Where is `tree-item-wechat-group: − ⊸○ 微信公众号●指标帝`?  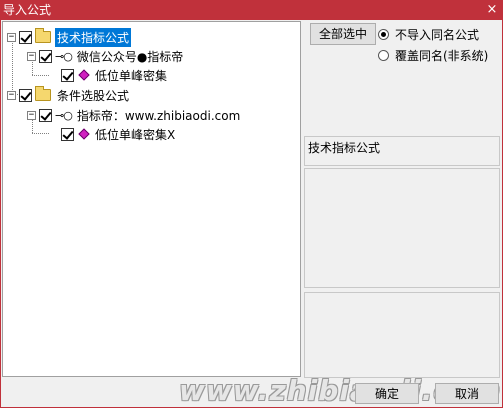 tree-item-wechat-group: − ⊸○ 微信公众号●指标帝 is located at coordinates (106, 56).